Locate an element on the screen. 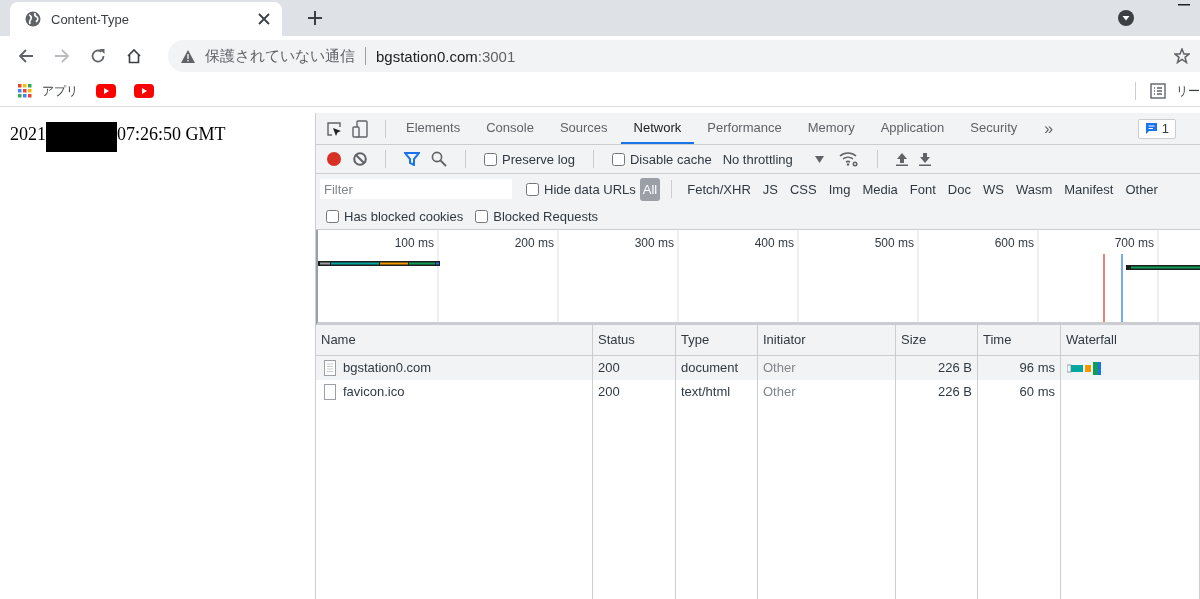 The width and height of the screenshot is (1200, 599). tick-label: 100 ms is located at coordinates (414, 243).